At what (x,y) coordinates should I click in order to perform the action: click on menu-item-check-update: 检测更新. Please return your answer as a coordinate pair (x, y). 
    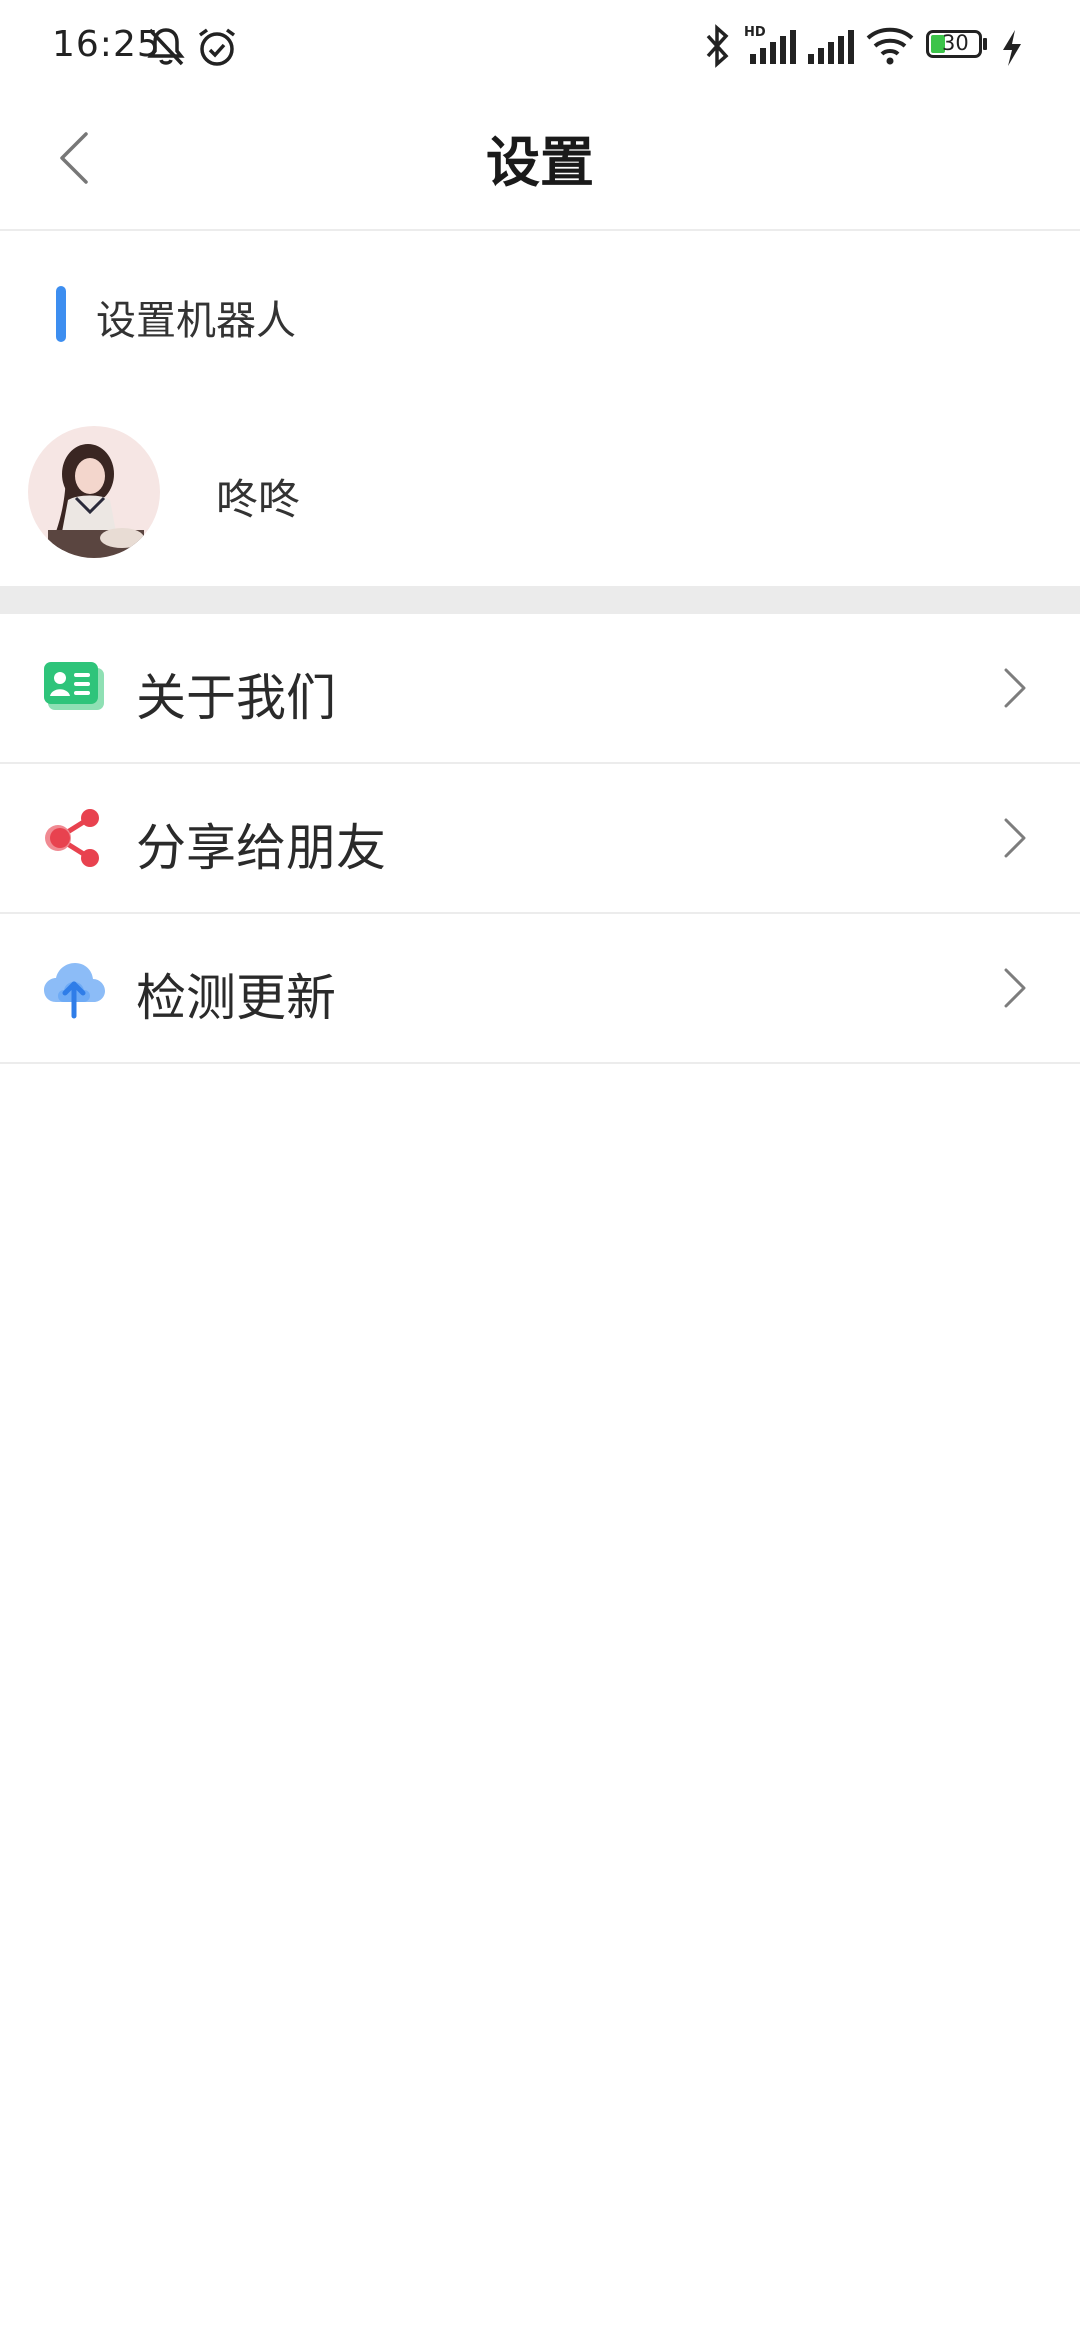
    Looking at the image, I should click on (540, 989).